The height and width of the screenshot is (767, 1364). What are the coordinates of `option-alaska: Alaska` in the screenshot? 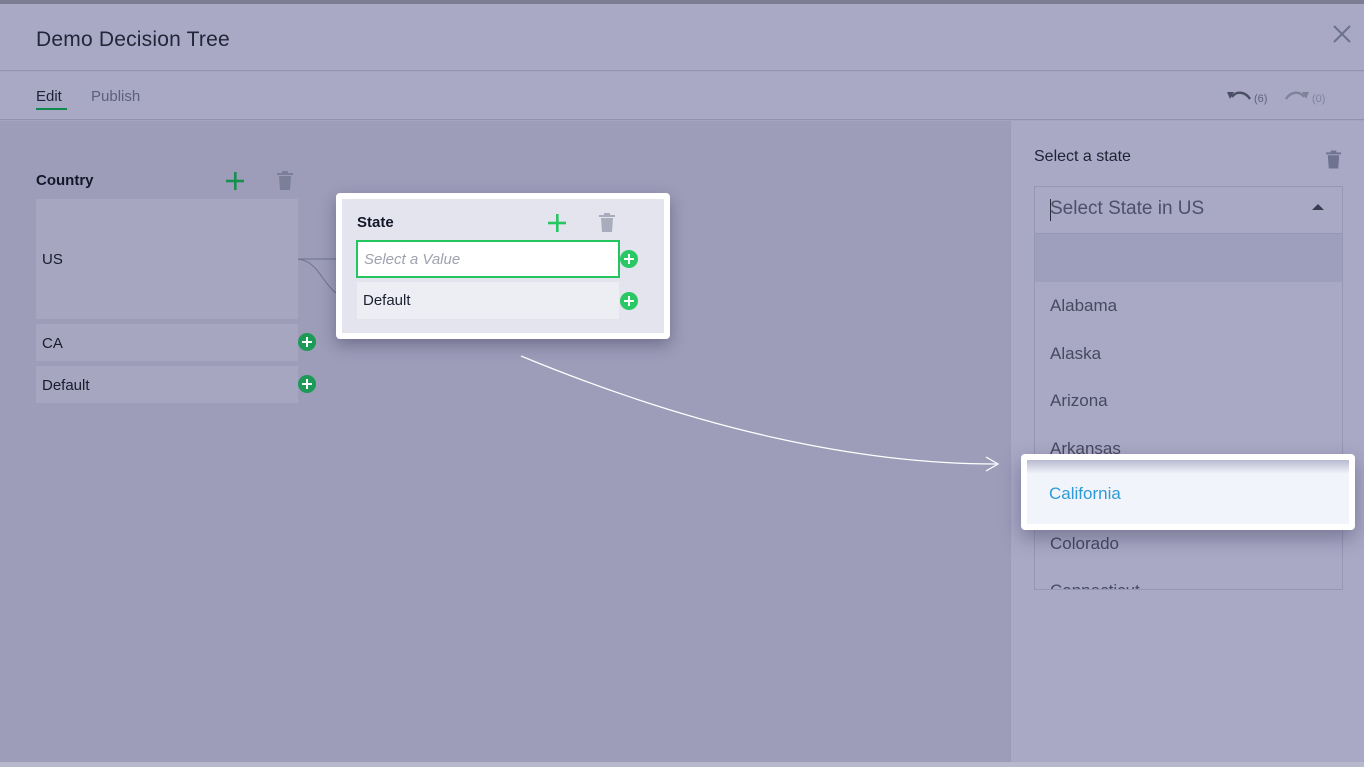 It's located at (1075, 354).